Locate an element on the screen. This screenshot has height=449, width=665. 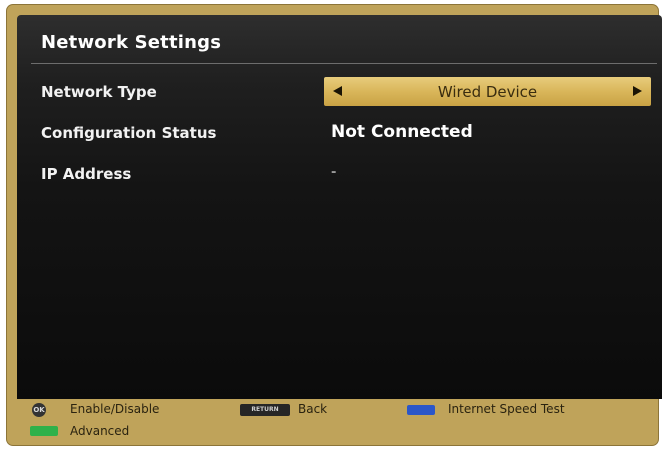
blue-key-icon is located at coordinates (421, 410).